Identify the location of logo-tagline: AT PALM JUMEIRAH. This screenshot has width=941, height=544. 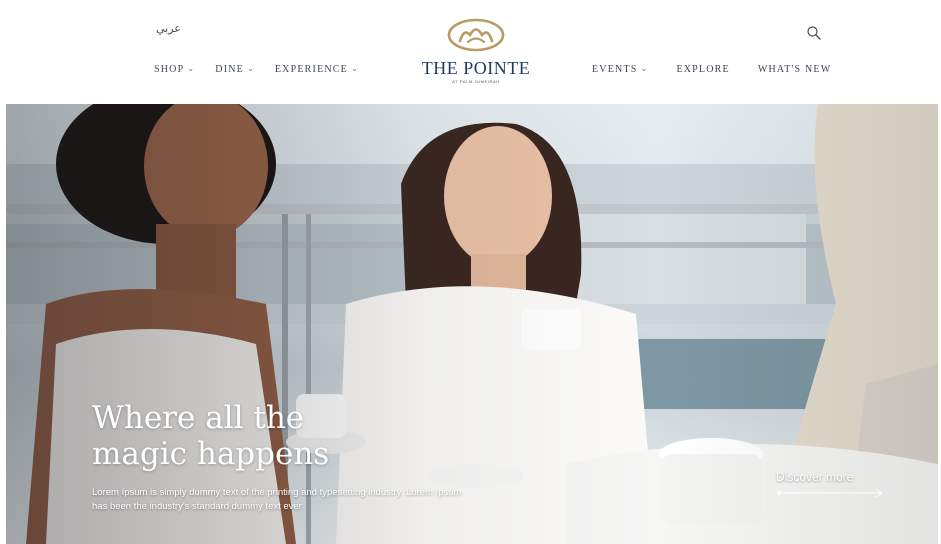
(476, 81).